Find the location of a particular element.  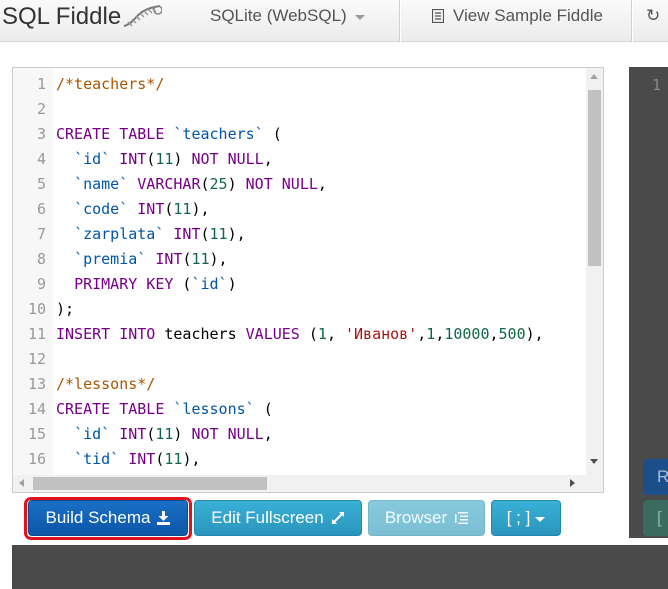

terminator-label: [ ; ] is located at coordinates (518, 517).